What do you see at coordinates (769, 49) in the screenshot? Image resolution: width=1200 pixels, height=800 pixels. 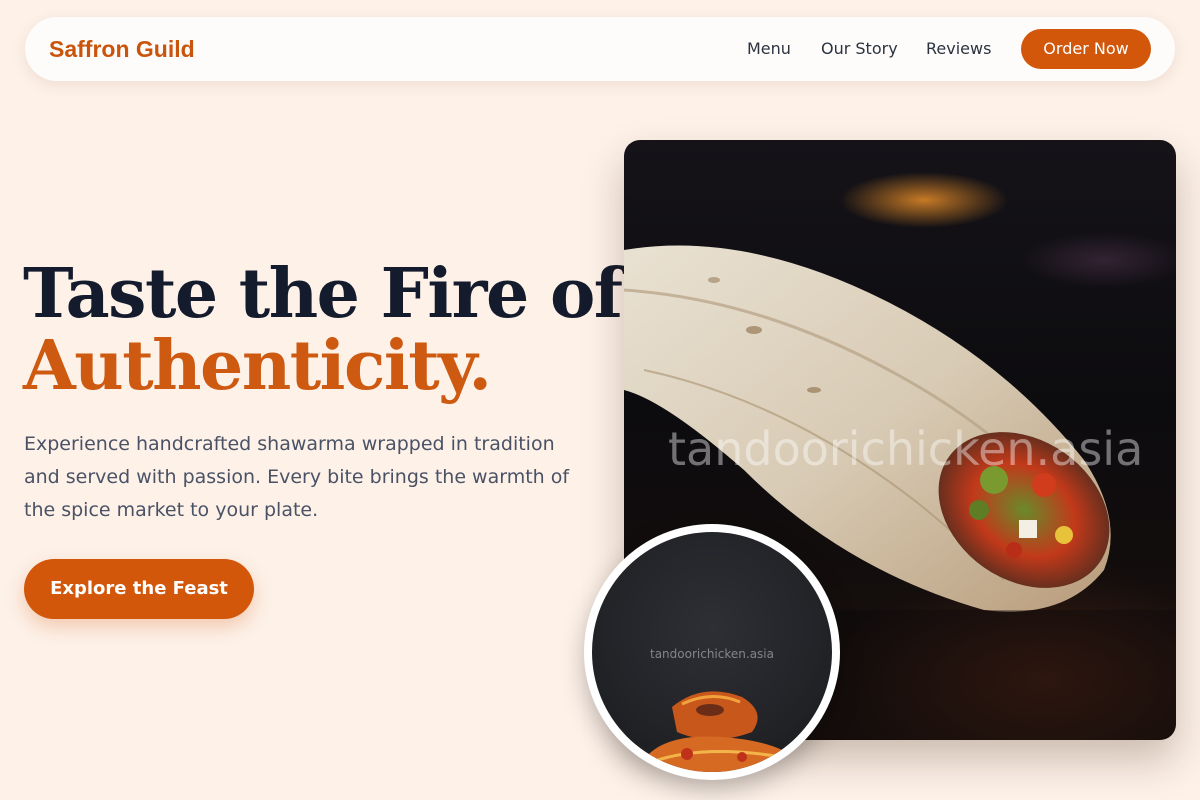 I see `nav-link-menu: Menu` at bounding box center [769, 49].